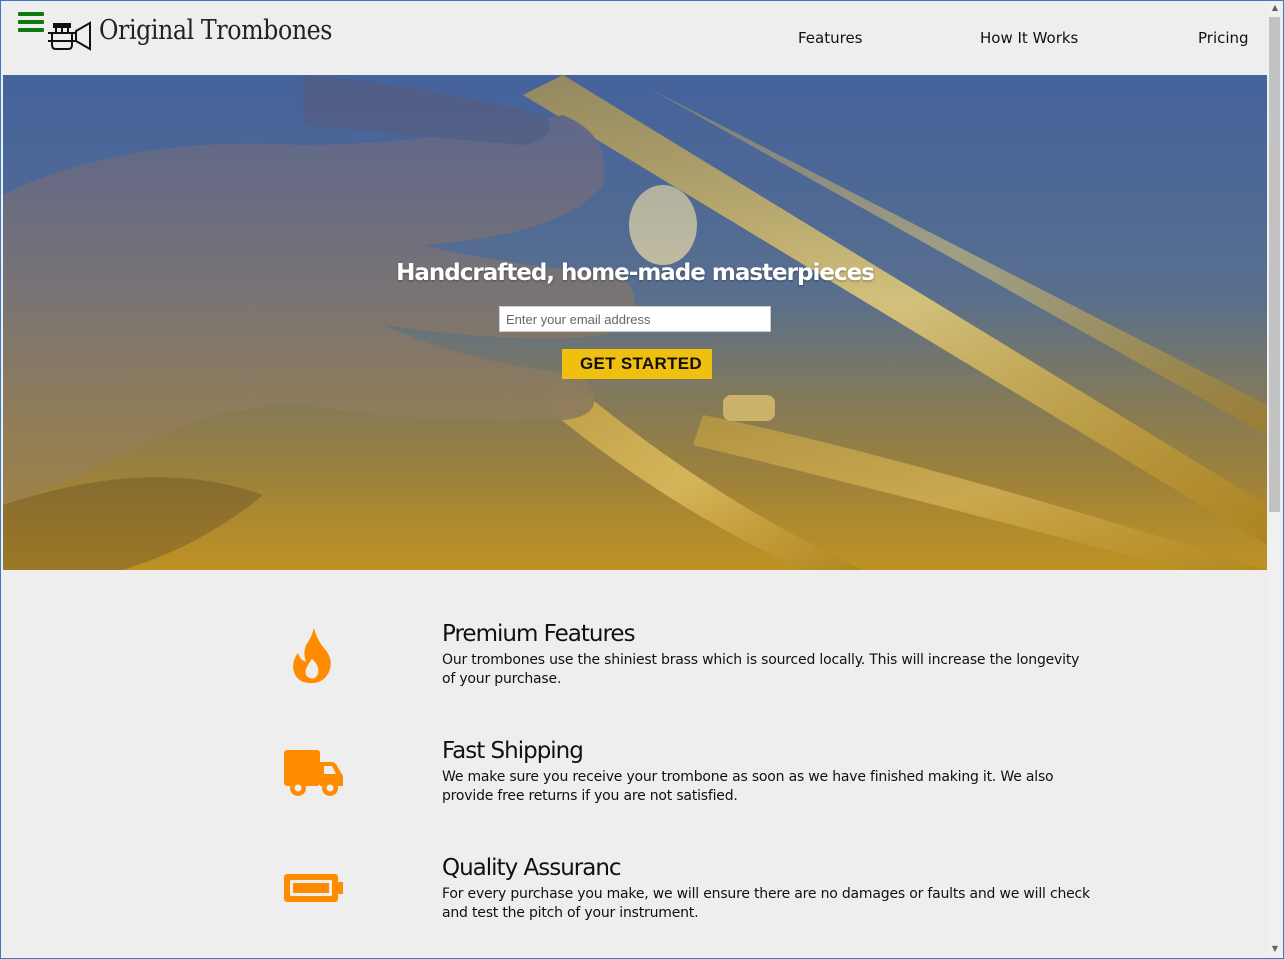  What do you see at coordinates (532, 868) in the screenshot?
I see `feature-title: Quality Assuranc` at bounding box center [532, 868].